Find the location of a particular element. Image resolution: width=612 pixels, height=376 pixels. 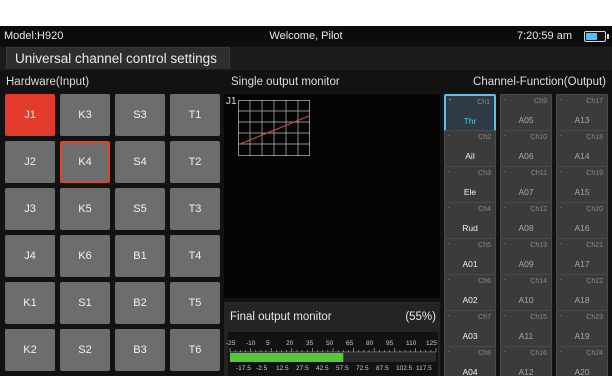

channel-cell-ch15: - Ch15 A11 is located at coordinates (526, 329).